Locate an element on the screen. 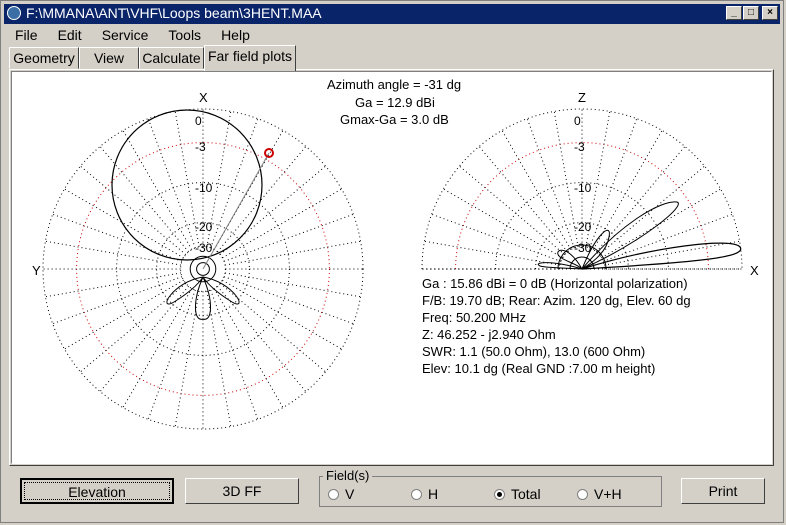  close-button: × is located at coordinates (770, 13).